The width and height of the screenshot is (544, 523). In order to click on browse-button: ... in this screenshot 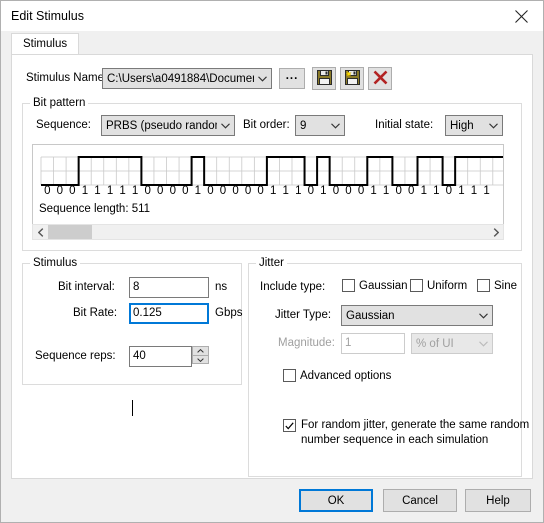, I will do `click(292, 78)`.